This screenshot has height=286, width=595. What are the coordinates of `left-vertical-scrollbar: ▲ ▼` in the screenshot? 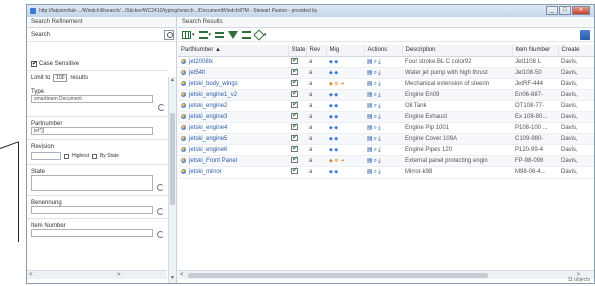 It's located at (172, 180).